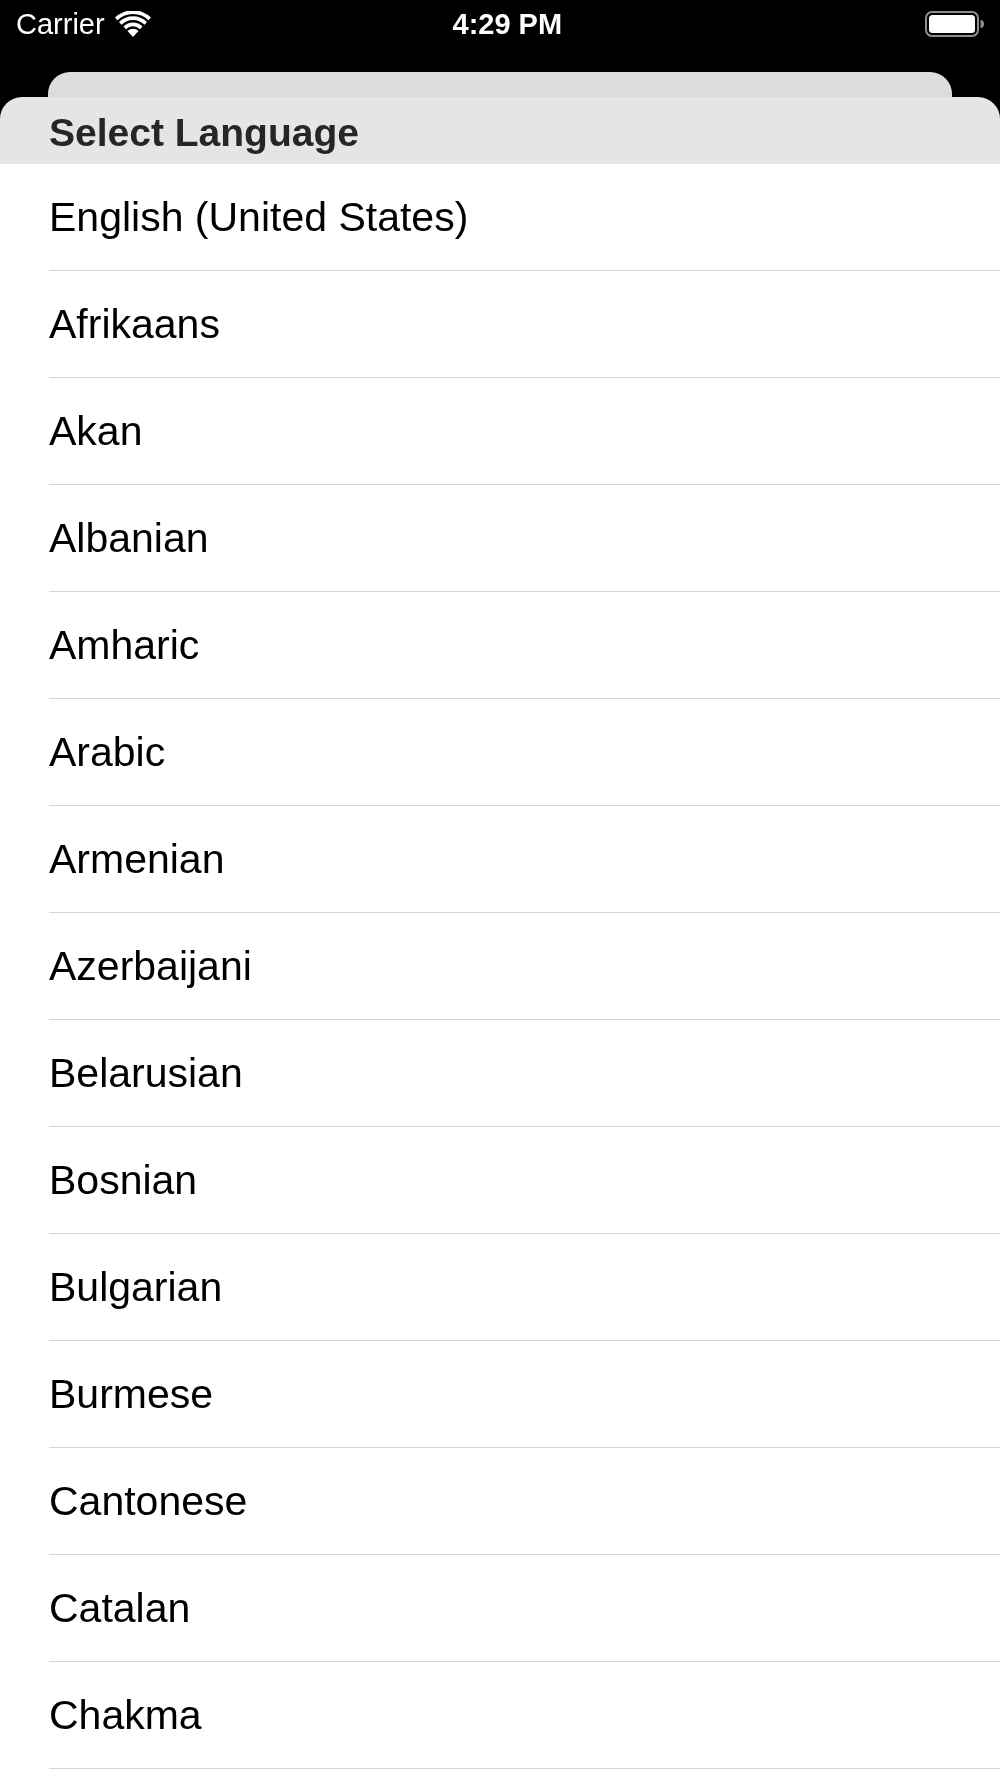 Image resolution: width=1000 pixels, height=1778 pixels. Describe the element at coordinates (954, 24) in the screenshot. I see `battery-icon` at that location.